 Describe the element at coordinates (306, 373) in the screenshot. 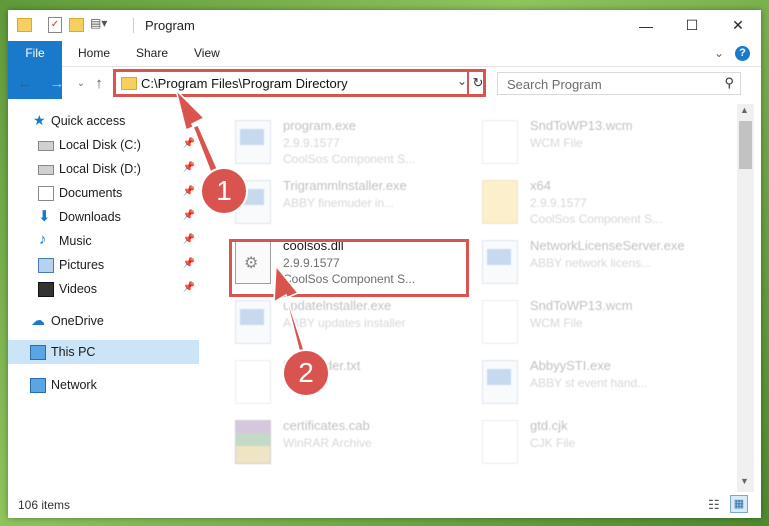

I see `step-badge-2: 2` at that location.